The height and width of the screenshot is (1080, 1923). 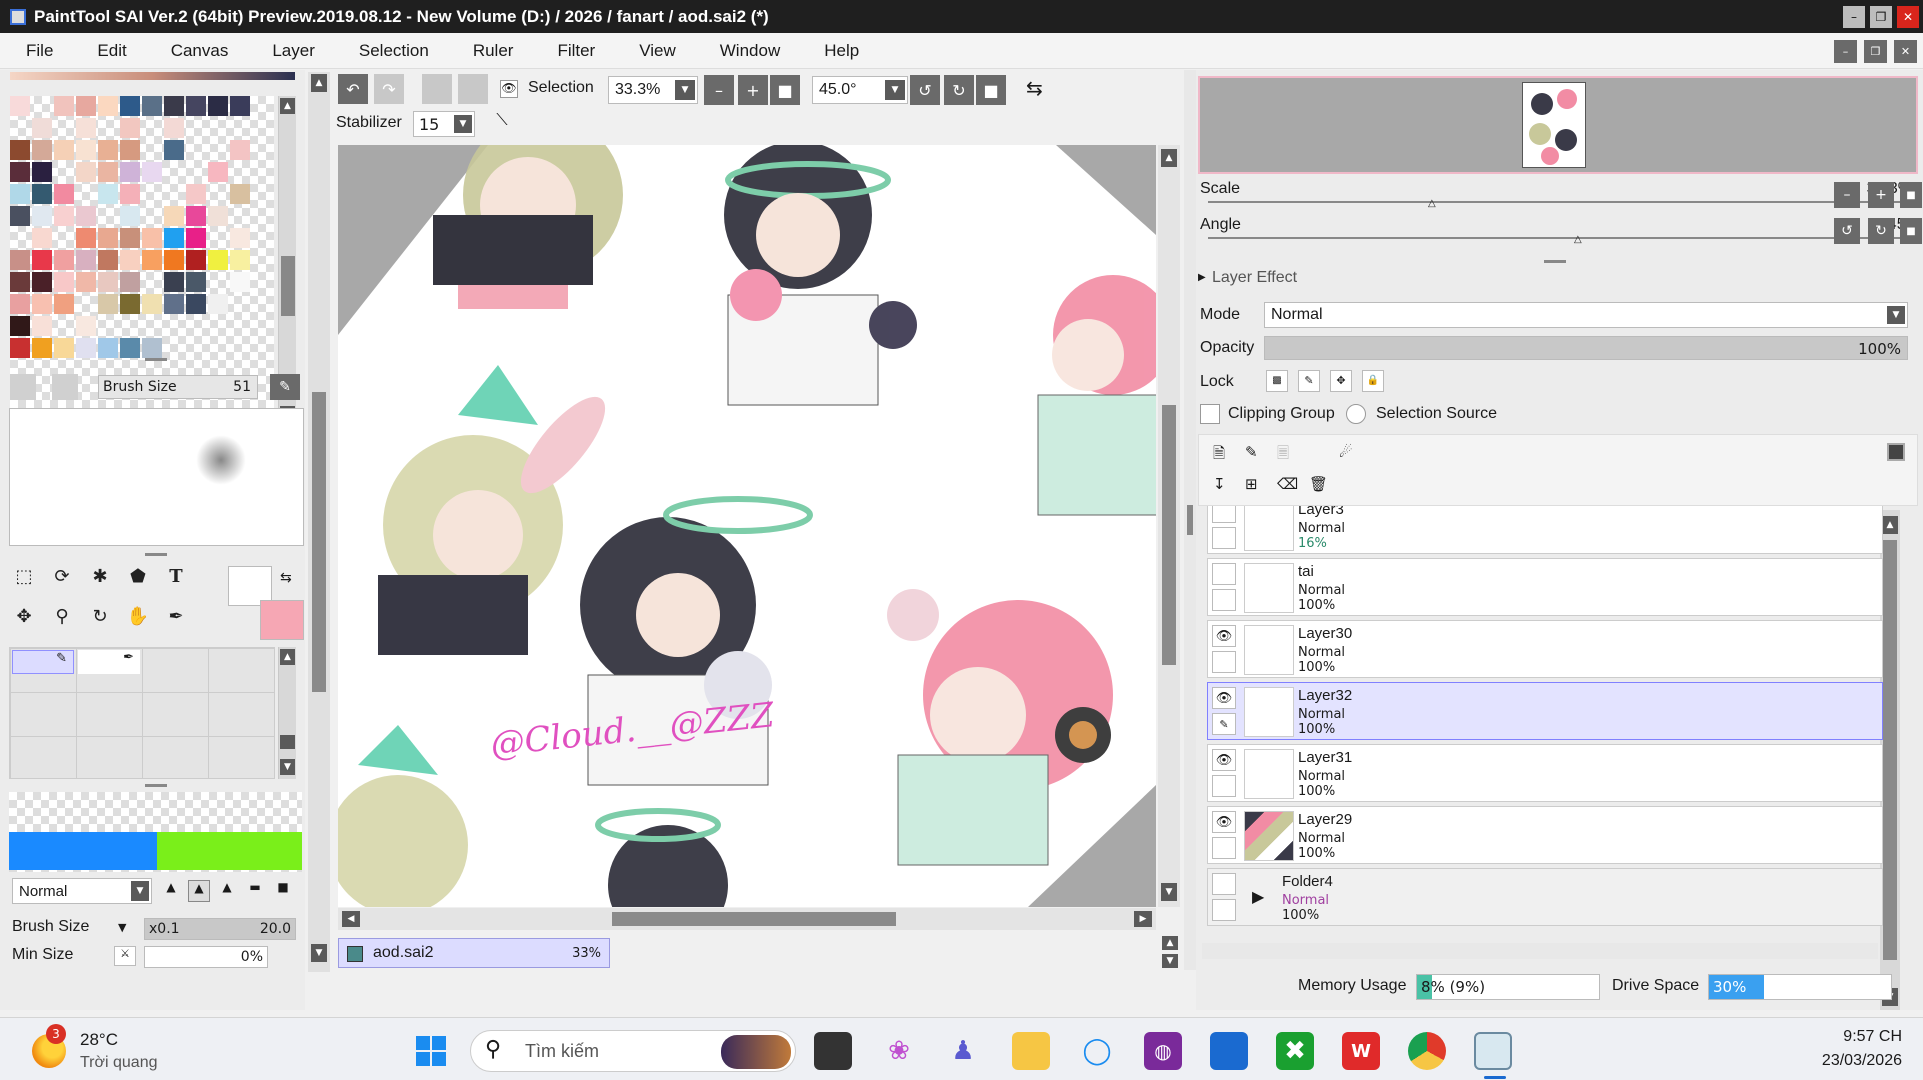 What do you see at coordinates (1578, 239) in the screenshot?
I see `angle-slider-thumb: △` at bounding box center [1578, 239].